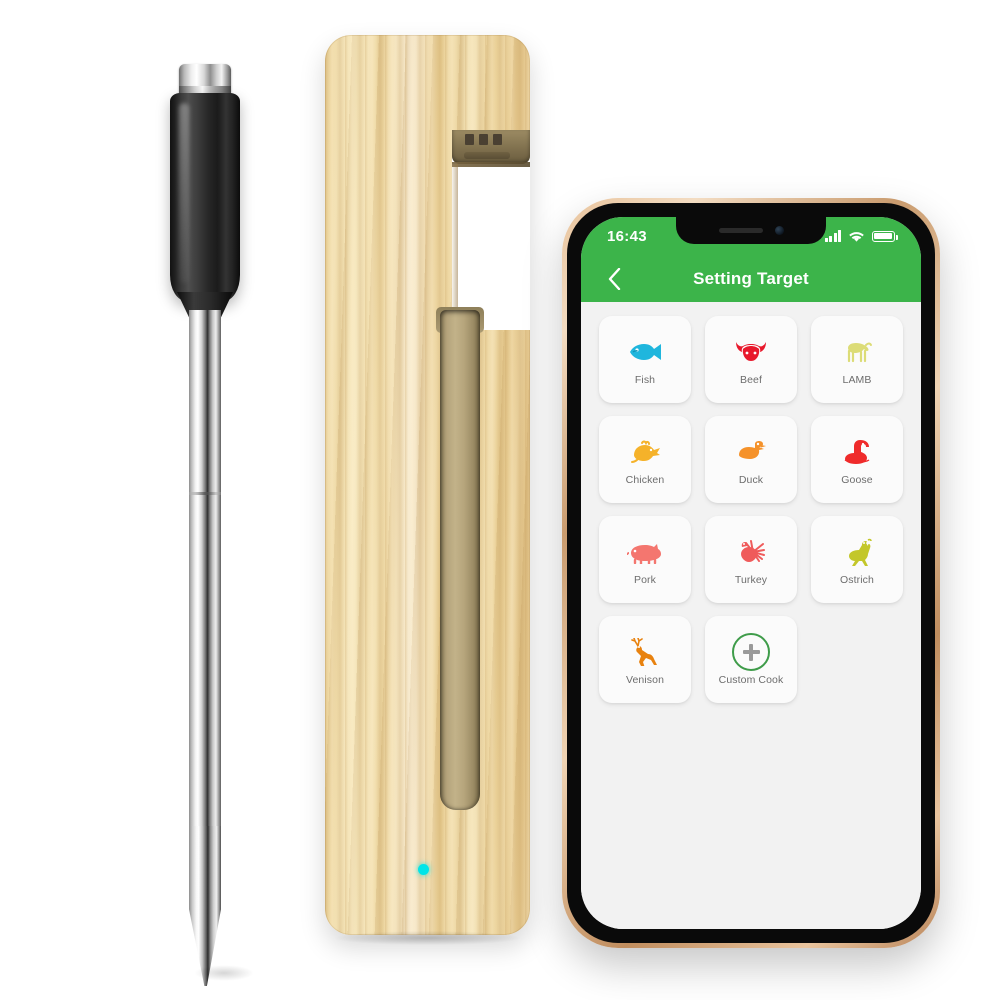 This screenshot has height=1000, width=1000. What do you see at coordinates (645, 680) in the screenshot?
I see `tile-label: Venison` at bounding box center [645, 680].